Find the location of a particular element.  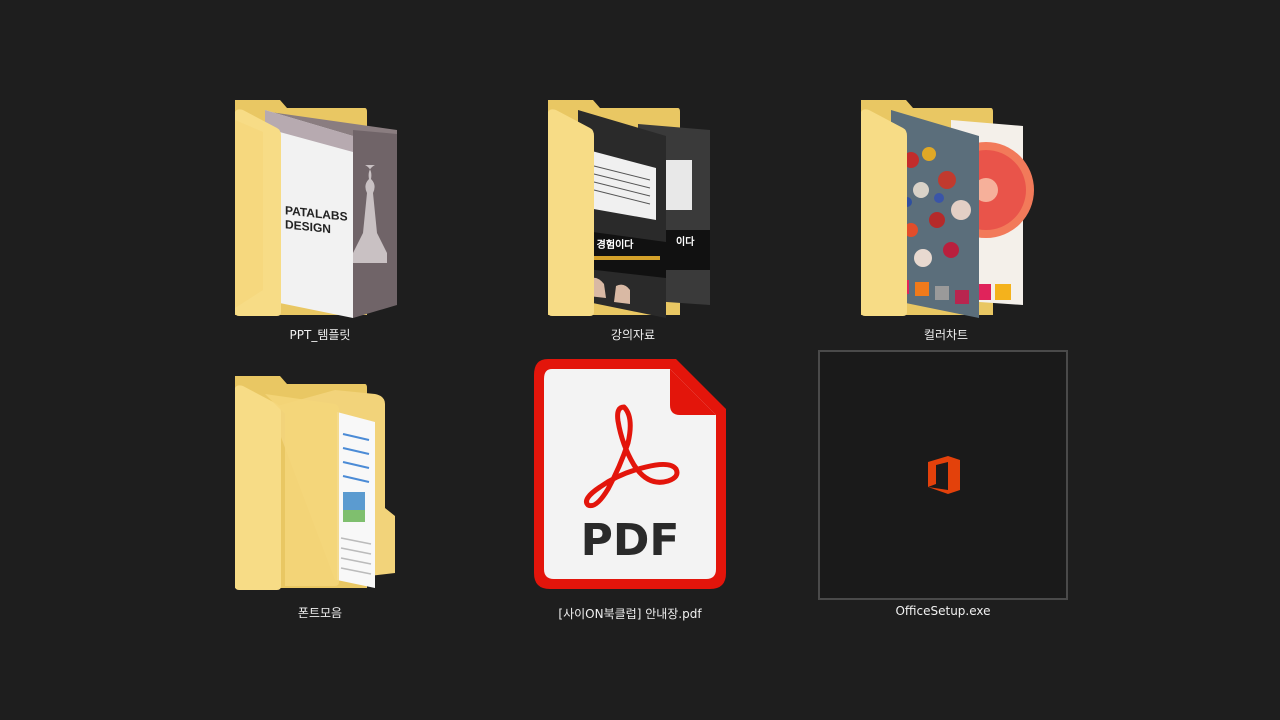

file-pdf: PDF [사이ON북클럽] 안내장.pdf is located at coordinates (630, 490).